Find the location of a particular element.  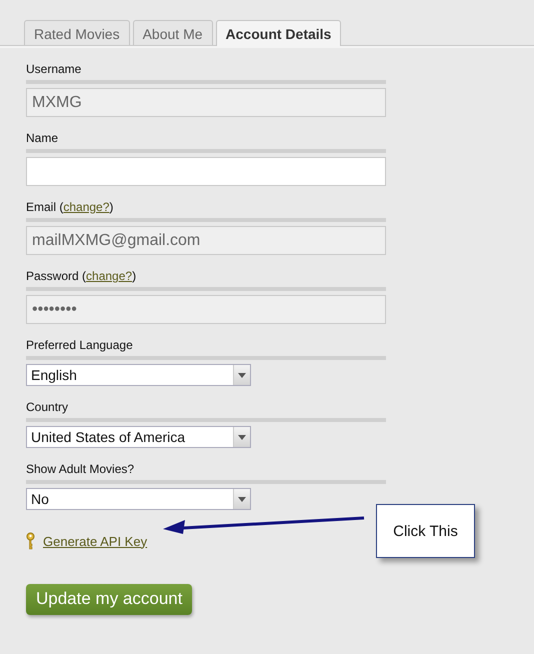

field-label: Password (change?) is located at coordinates (81, 276).